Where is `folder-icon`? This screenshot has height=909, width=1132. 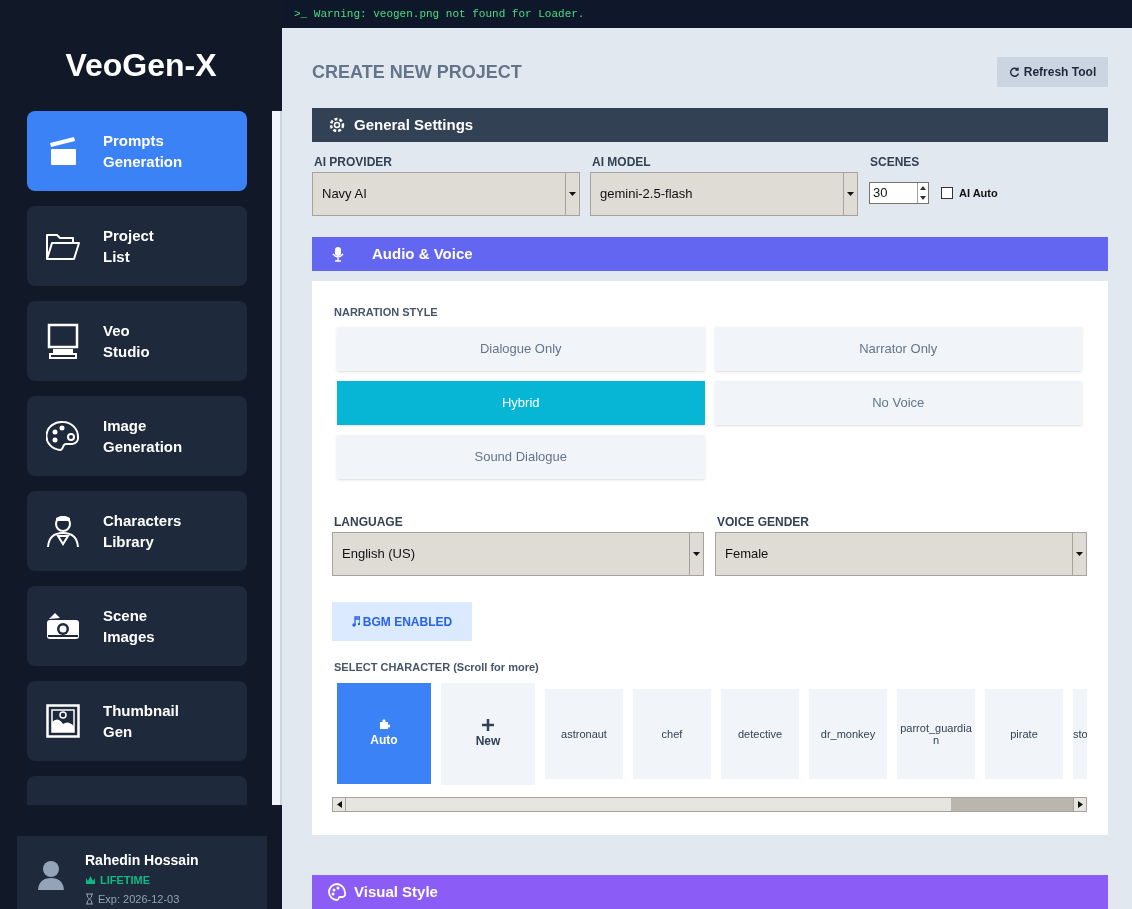
folder-icon is located at coordinates (63, 246).